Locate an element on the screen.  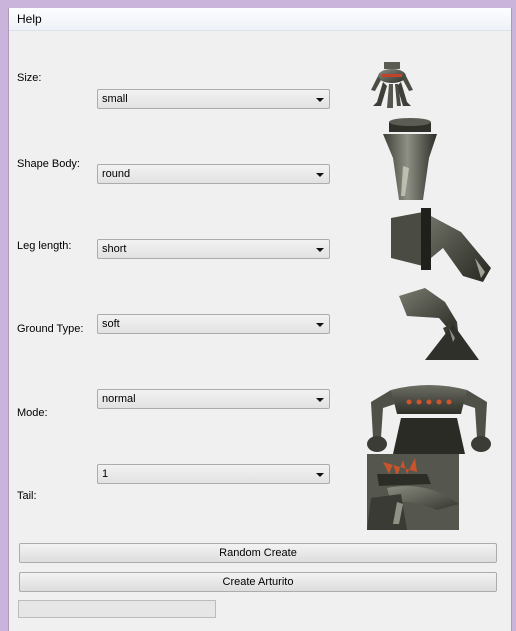
leg-lower-preview-image is located at coordinates (441, 325).